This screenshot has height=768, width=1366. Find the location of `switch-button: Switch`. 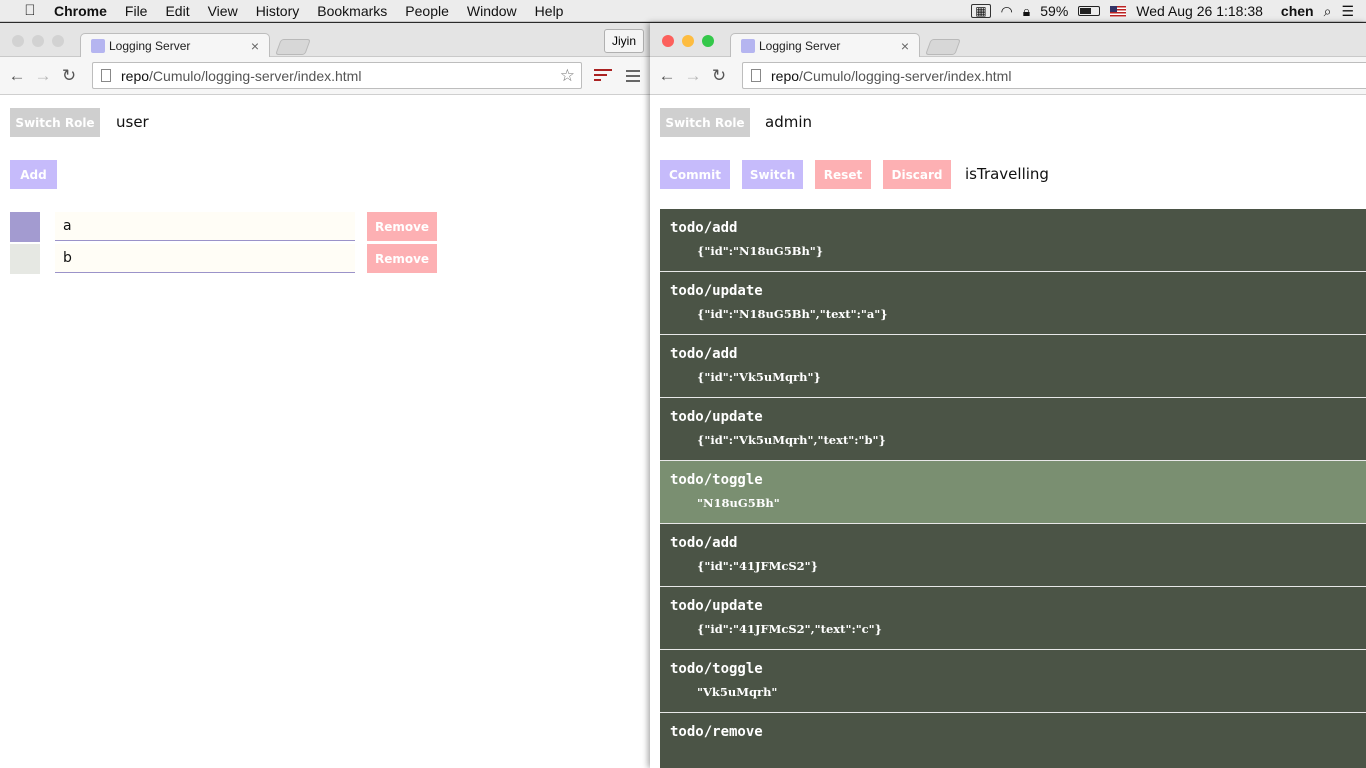

switch-button: Switch is located at coordinates (772, 174).